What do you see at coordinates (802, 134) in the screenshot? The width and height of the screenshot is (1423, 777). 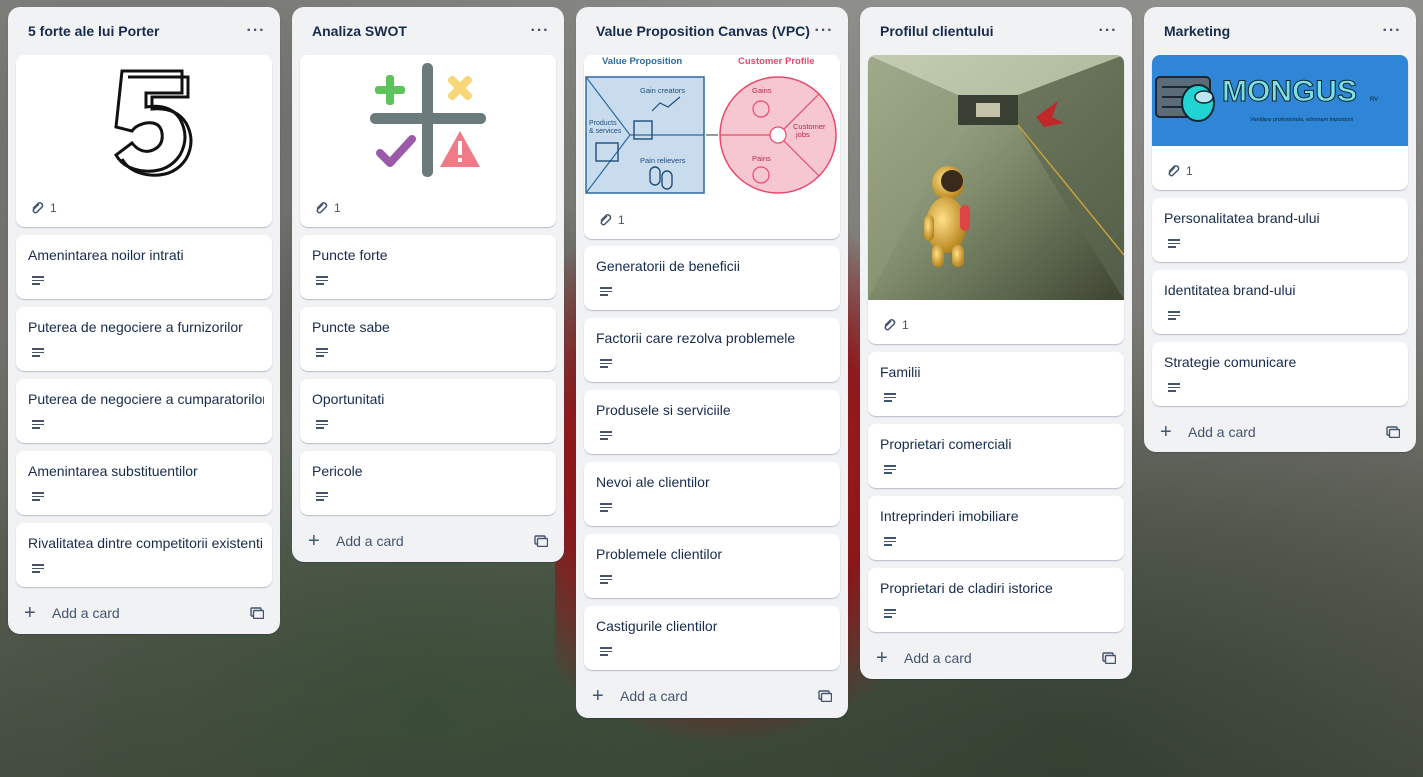 I see `vpc-customer-jobs-2: jobs` at bounding box center [802, 134].